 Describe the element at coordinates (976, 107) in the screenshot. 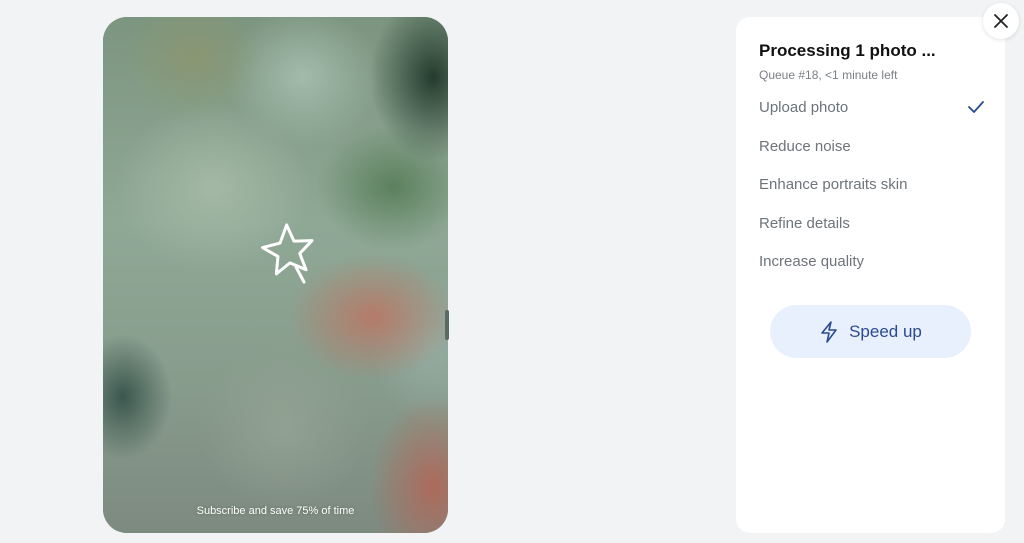

I see `checkmark-icon` at that location.